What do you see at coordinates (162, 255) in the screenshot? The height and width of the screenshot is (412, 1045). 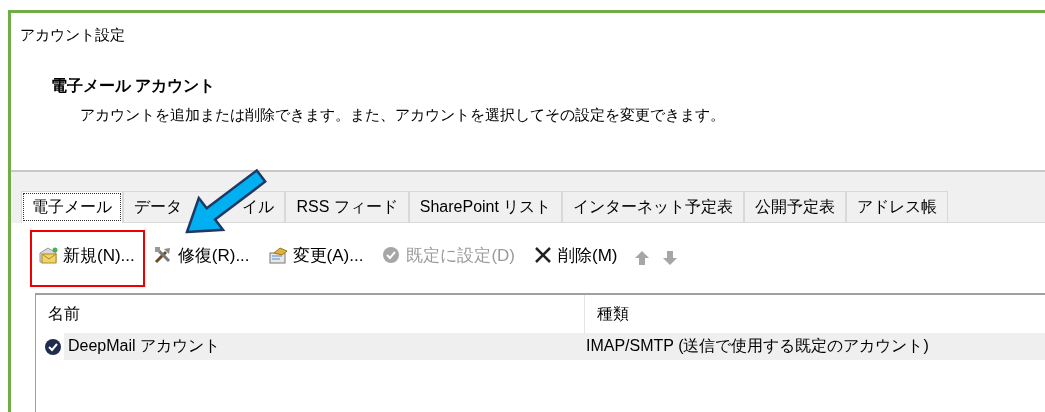 I see `tools-icon` at bounding box center [162, 255].